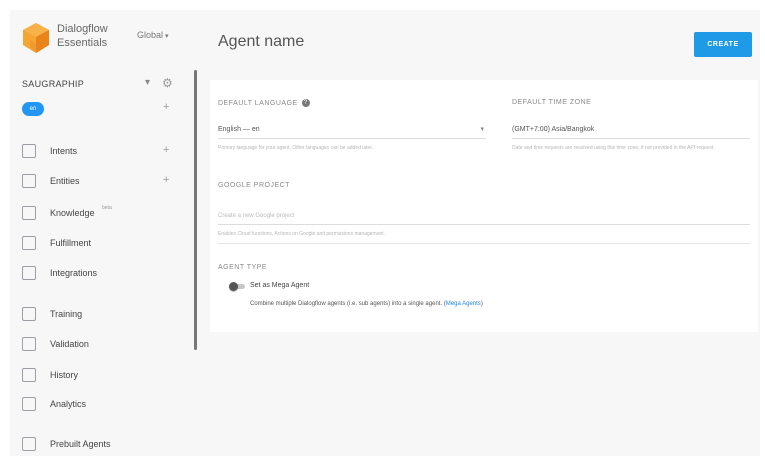 The width and height of the screenshot is (765, 464). What do you see at coordinates (723, 44) in the screenshot?
I see `create-button: CREATE` at bounding box center [723, 44].